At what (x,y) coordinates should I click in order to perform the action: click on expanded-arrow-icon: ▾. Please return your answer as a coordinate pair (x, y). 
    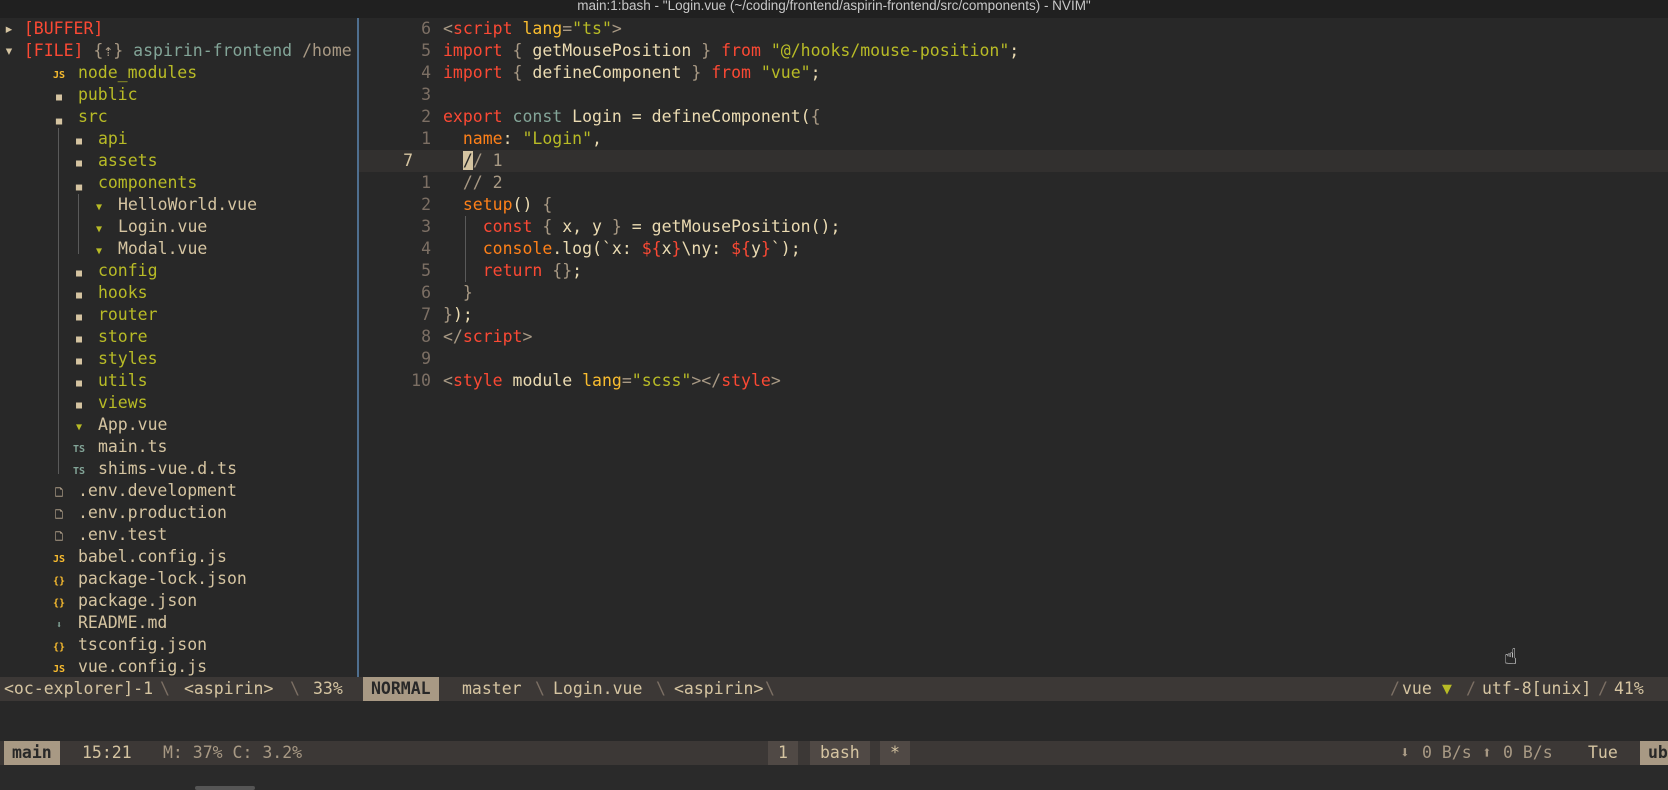
    Looking at the image, I should click on (9, 50).